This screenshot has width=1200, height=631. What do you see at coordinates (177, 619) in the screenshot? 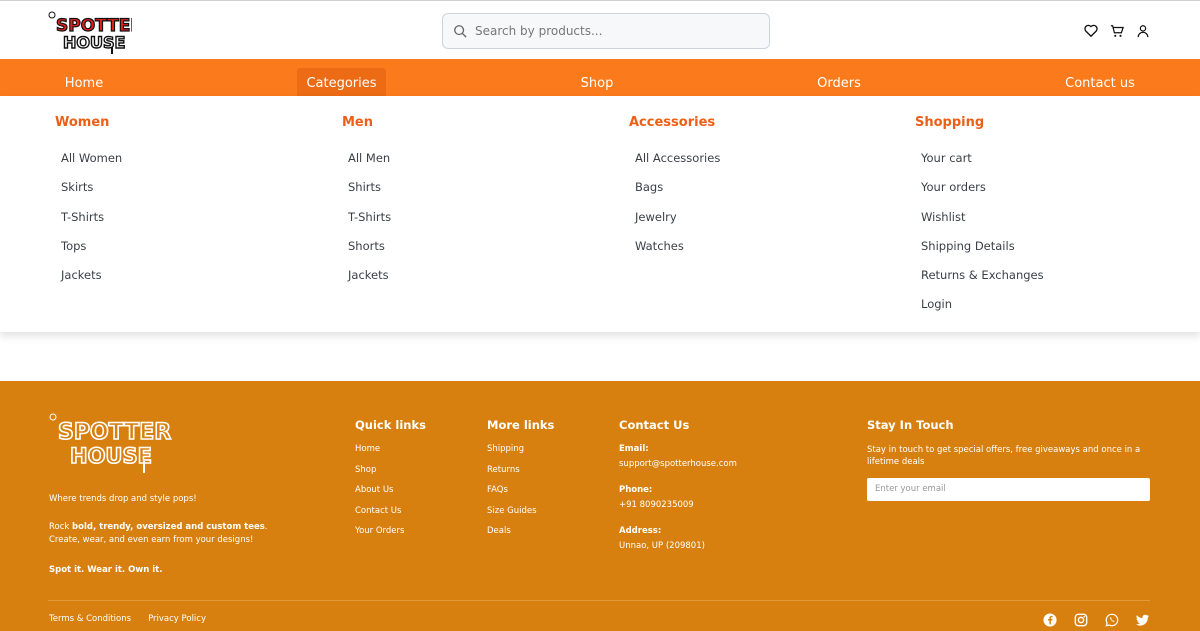
I see `privacy-link: Privacy Policy` at bounding box center [177, 619].